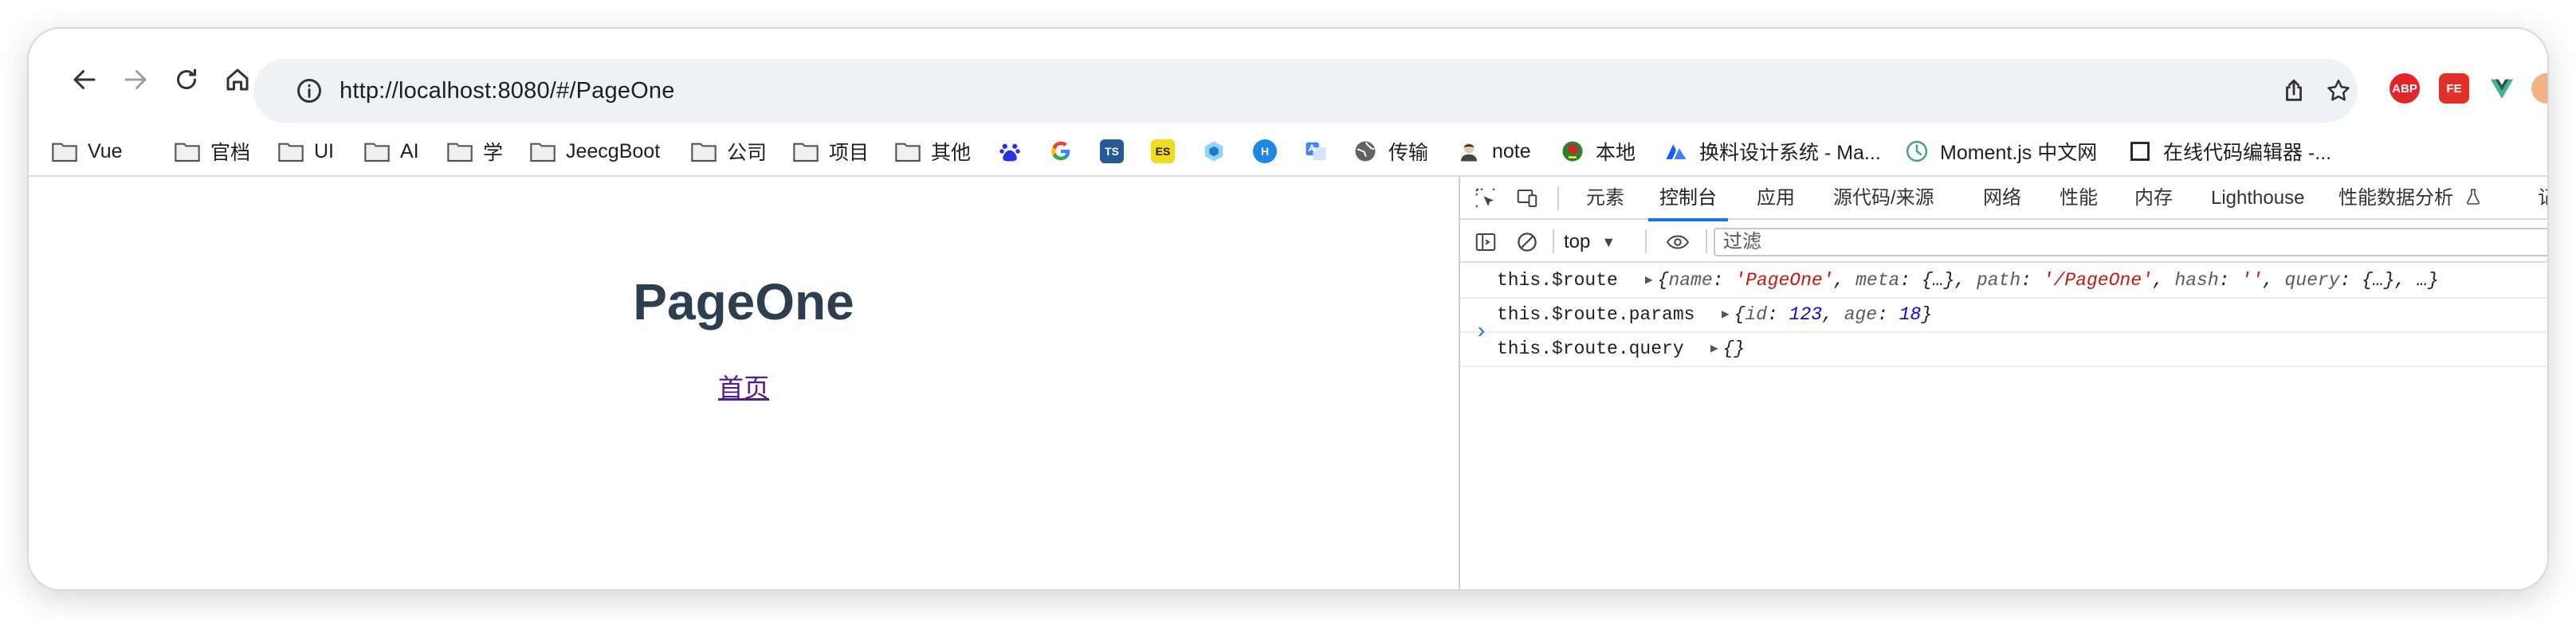 The image size is (2576, 618). I want to click on bookmark-folder-ai: AI, so click(391, 151).